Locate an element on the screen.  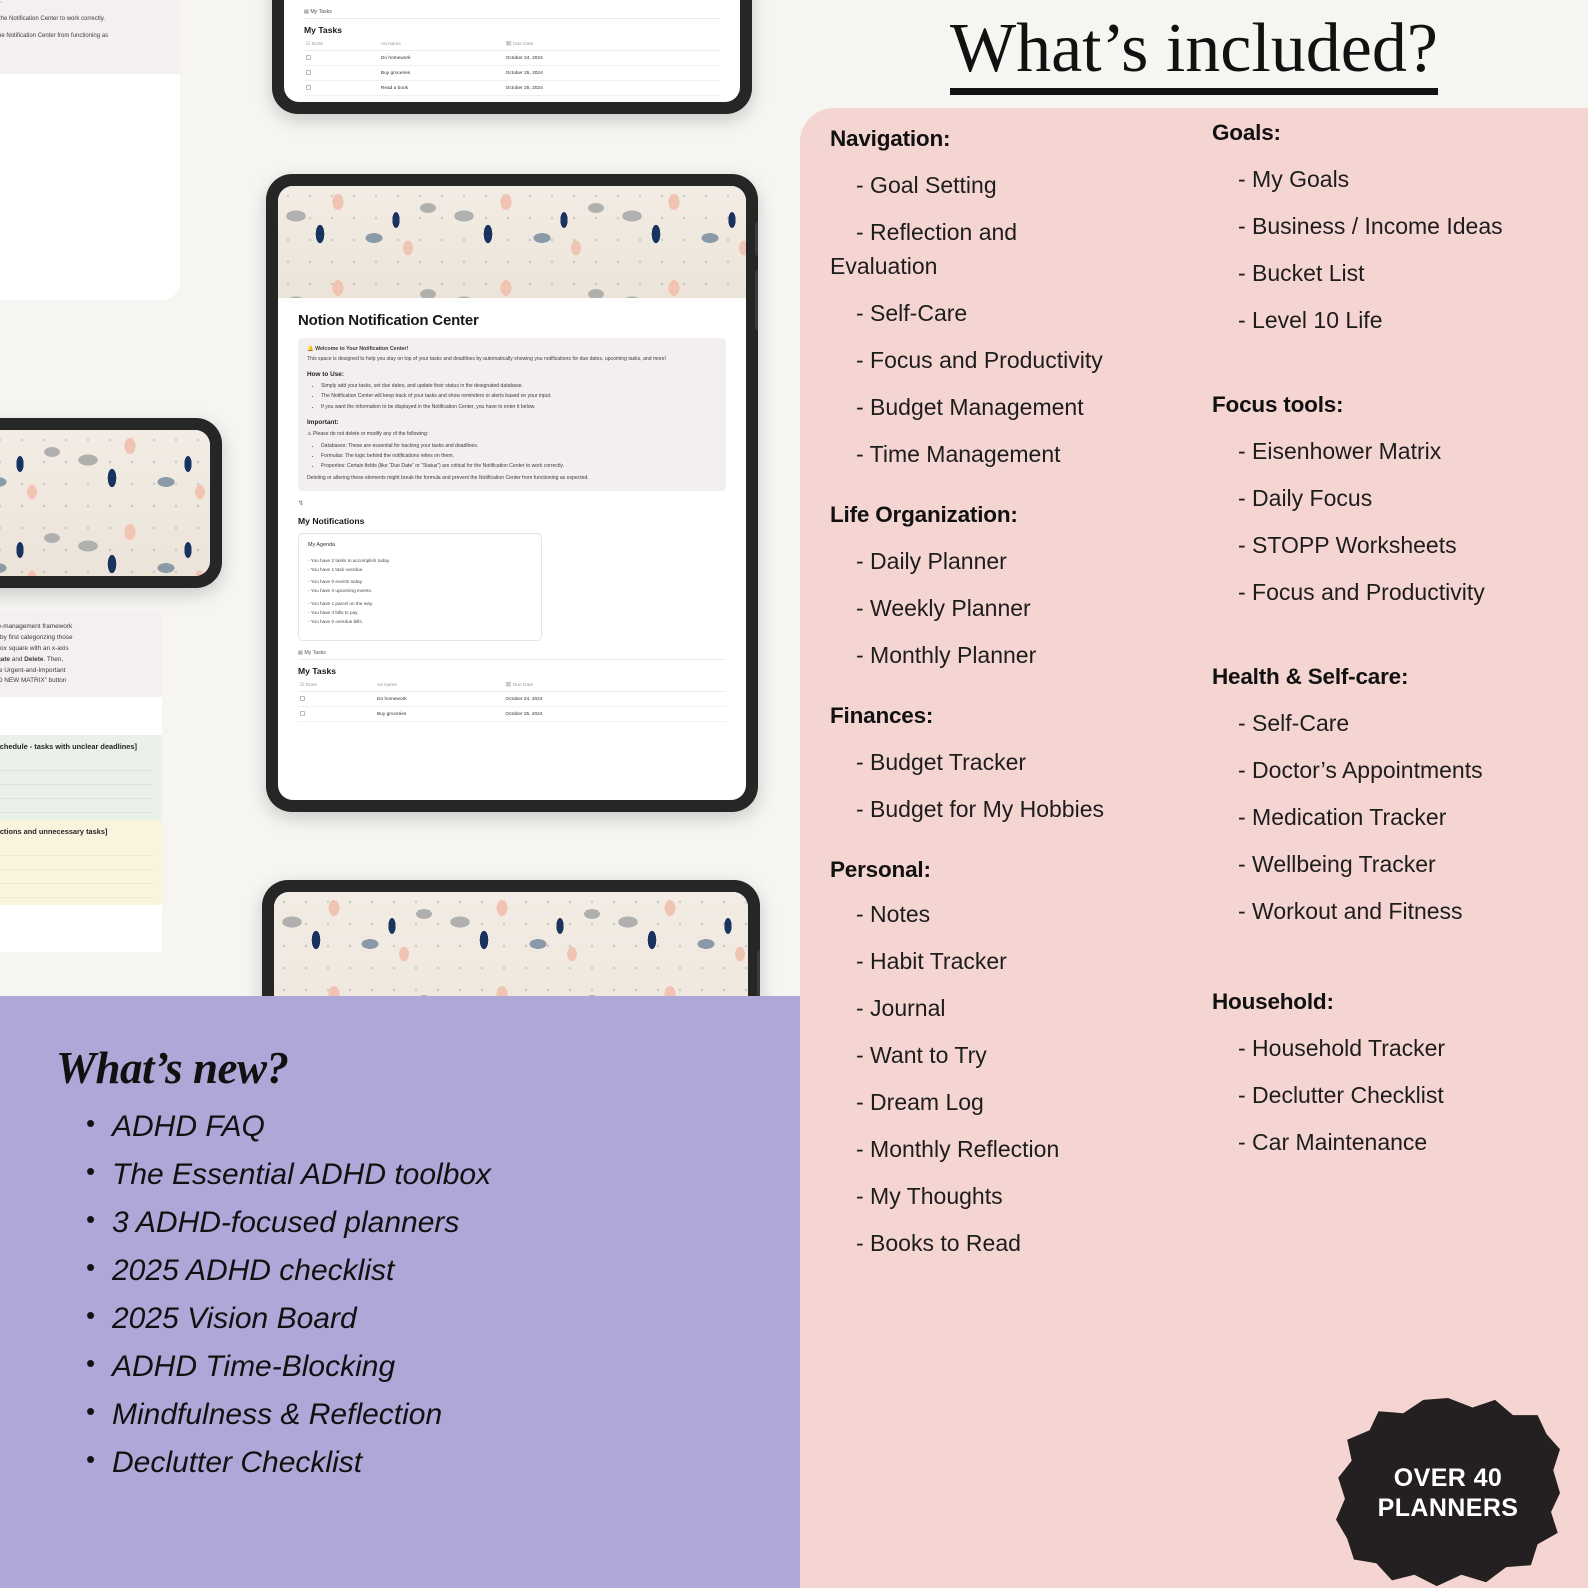
tablet-side-button-bottom is located at coordinates (756, 300).